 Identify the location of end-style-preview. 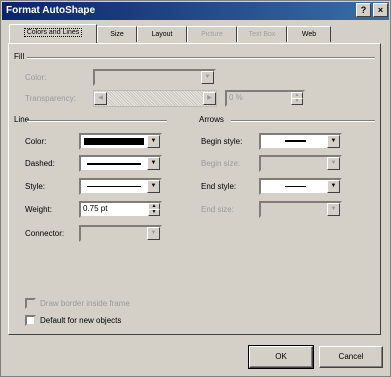
(295, 186).